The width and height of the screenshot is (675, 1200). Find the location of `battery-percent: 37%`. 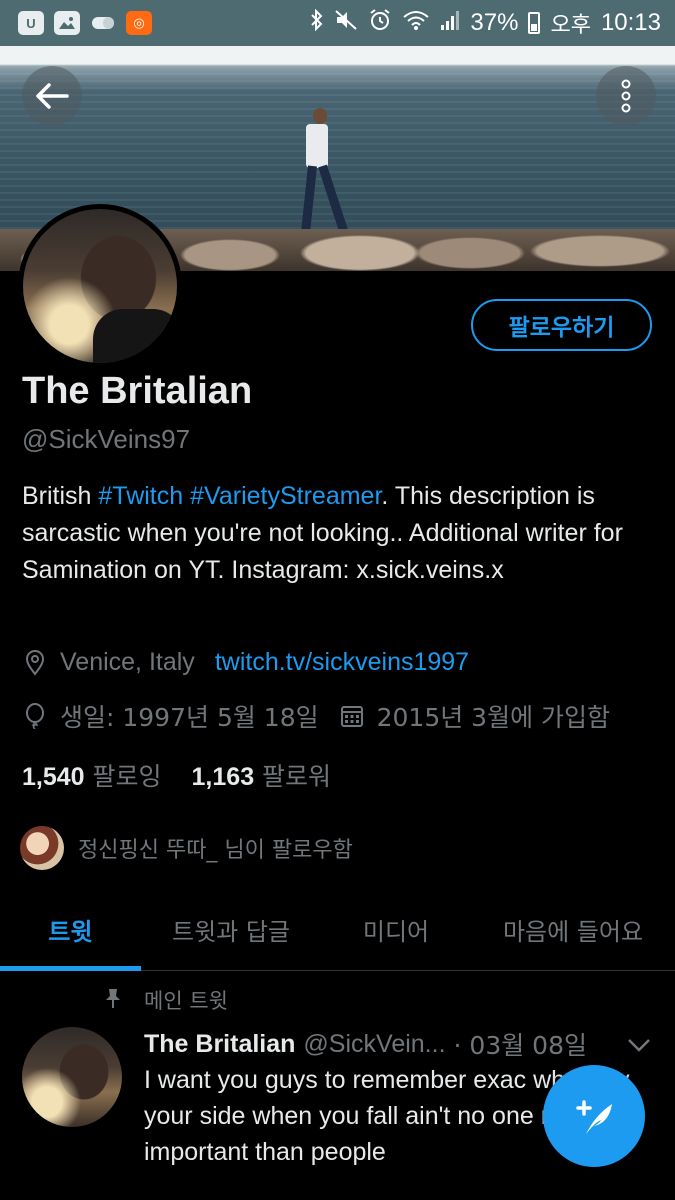

battery-percent: 37% is located at coordinates (494, 22).